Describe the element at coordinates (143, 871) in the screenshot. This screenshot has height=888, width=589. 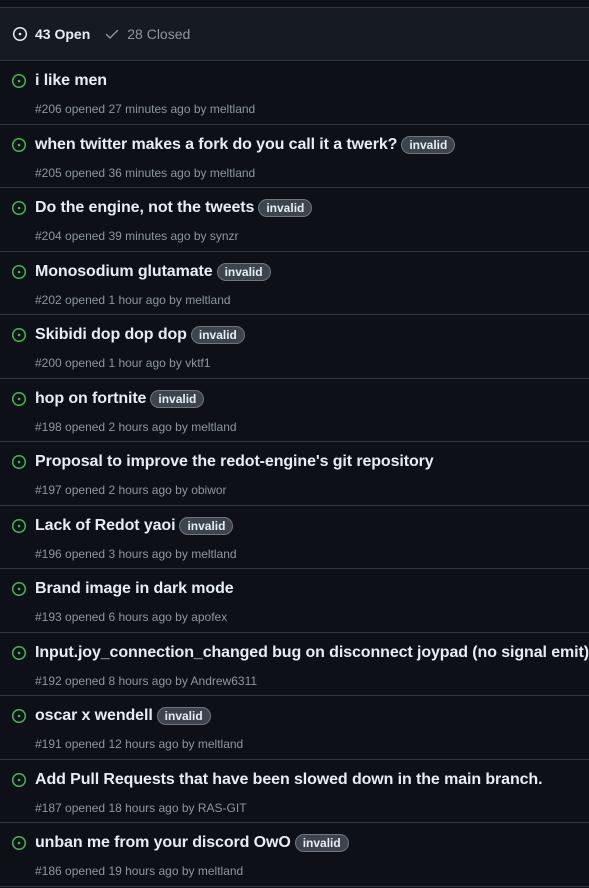
I see `issue-time: 19 hours ago` at that location.